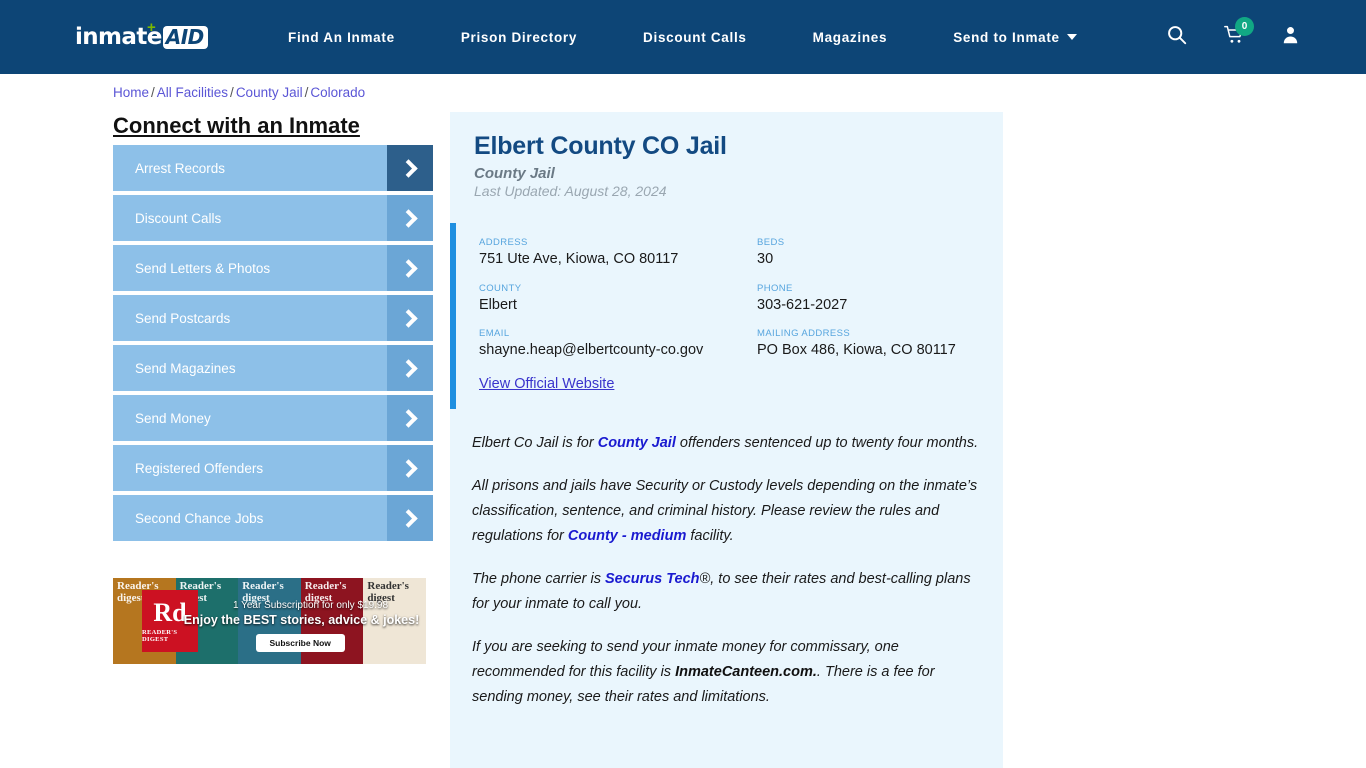 This screenshot has height=768, width=1366. I want to click on nav-label: Discount Calls, so click(695, 37).